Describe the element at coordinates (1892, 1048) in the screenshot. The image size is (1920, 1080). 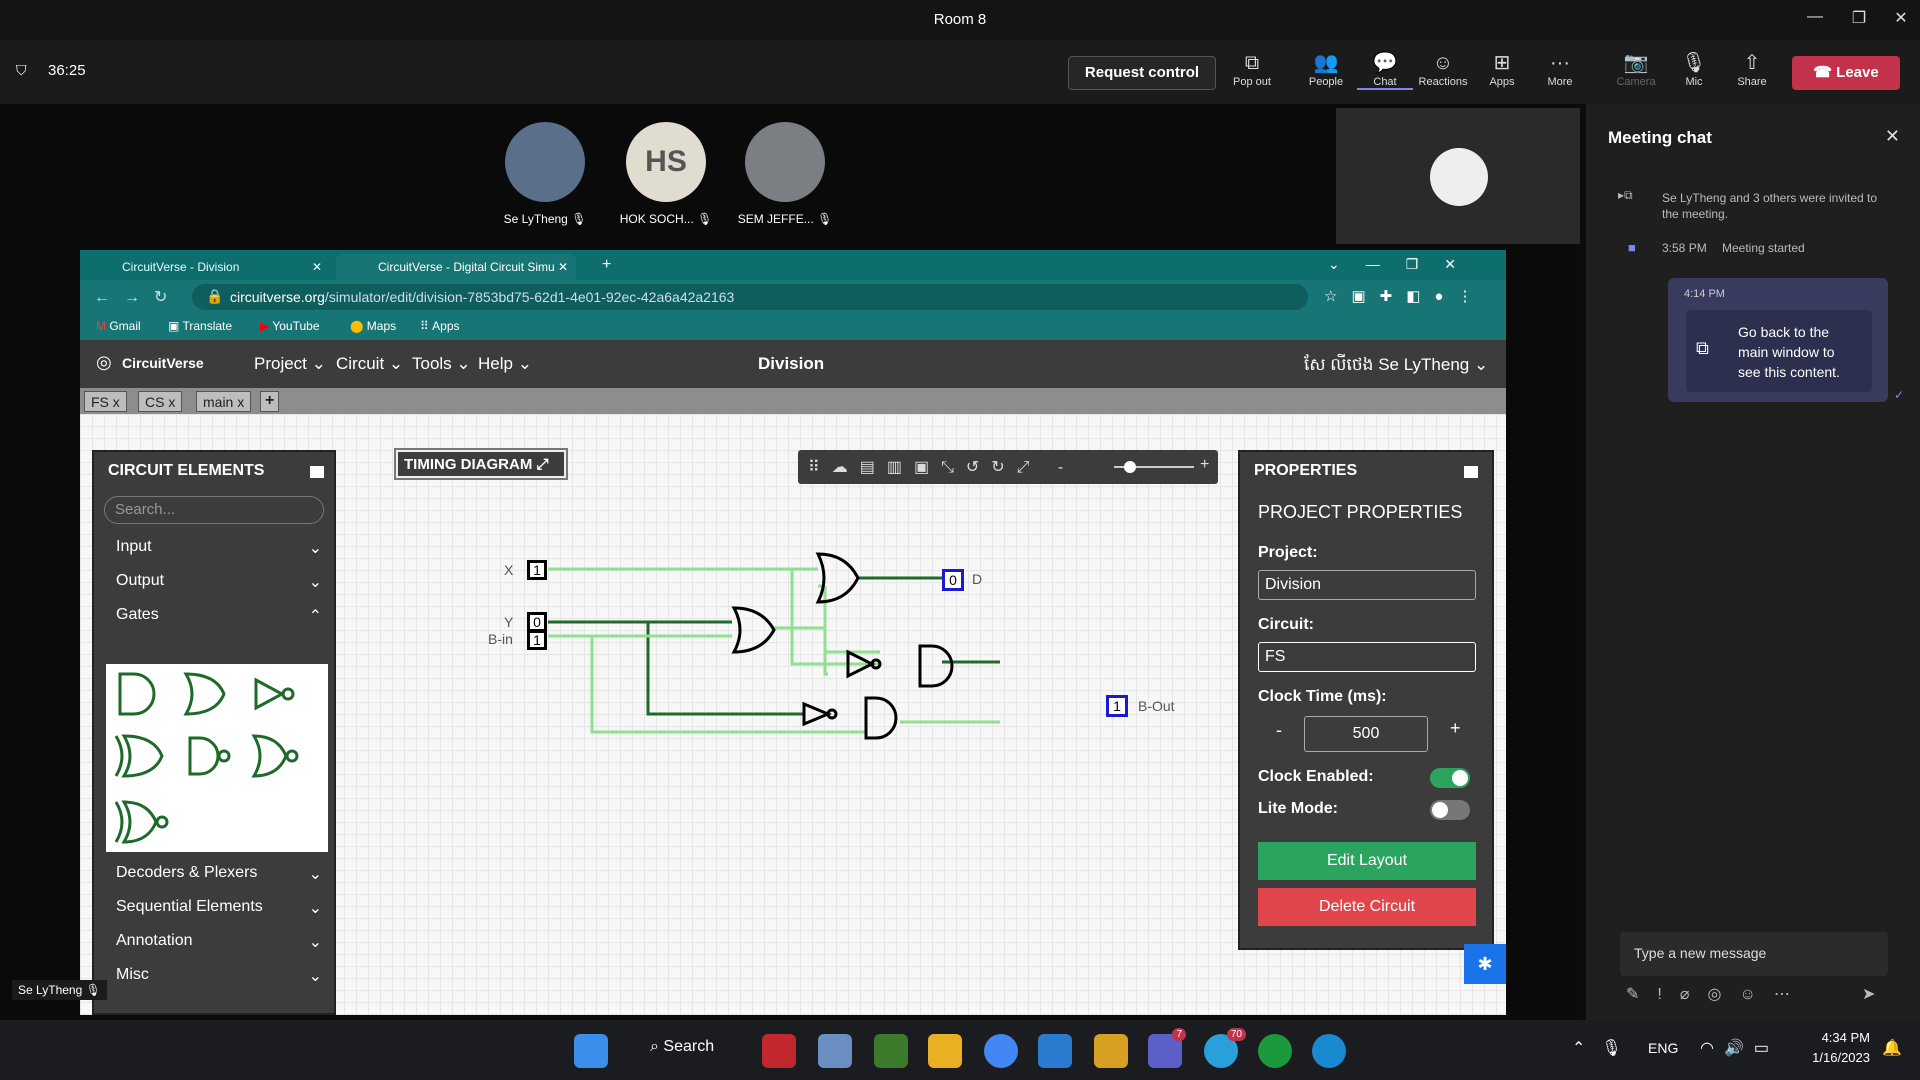
I see `notification-icon: 🔔` at that location.